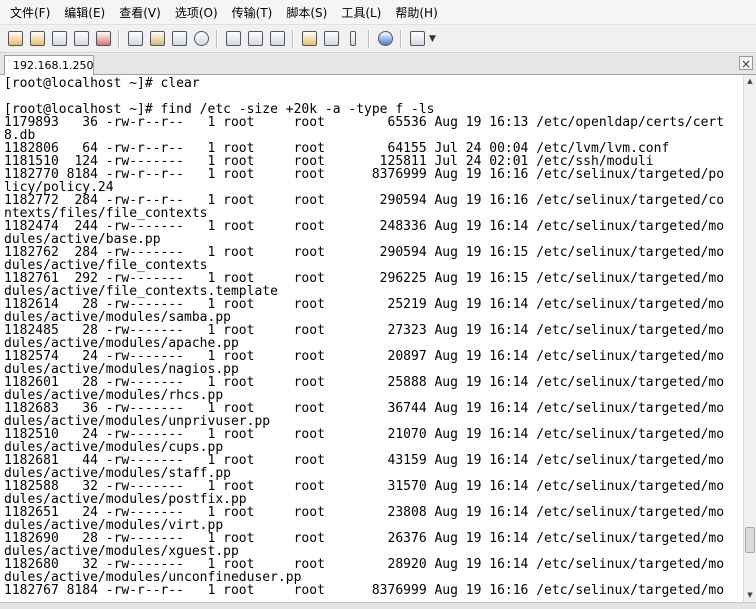 Image resolution: width=756 pixels, height=609 pixels. I want to click on vertical-scrollbar: ▲ ▼, so click(749, 338).